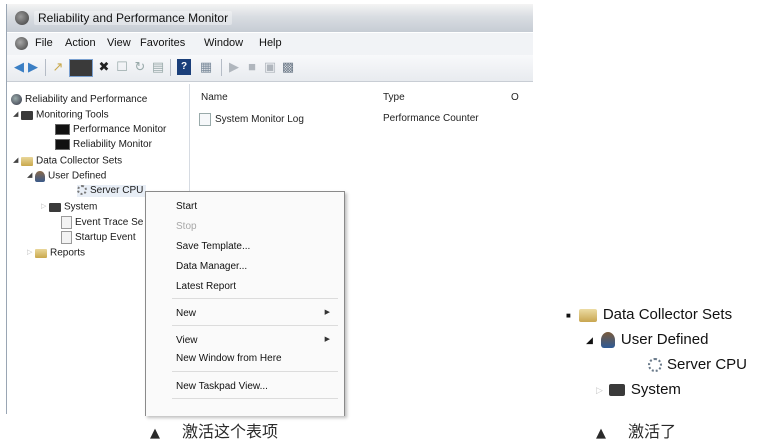 This screenshot has height=443, width=760. What do you see at coordinates (664, 339) in the screenshot?
I see `zoom-label: User Defined` at bounding box center [664, 339].